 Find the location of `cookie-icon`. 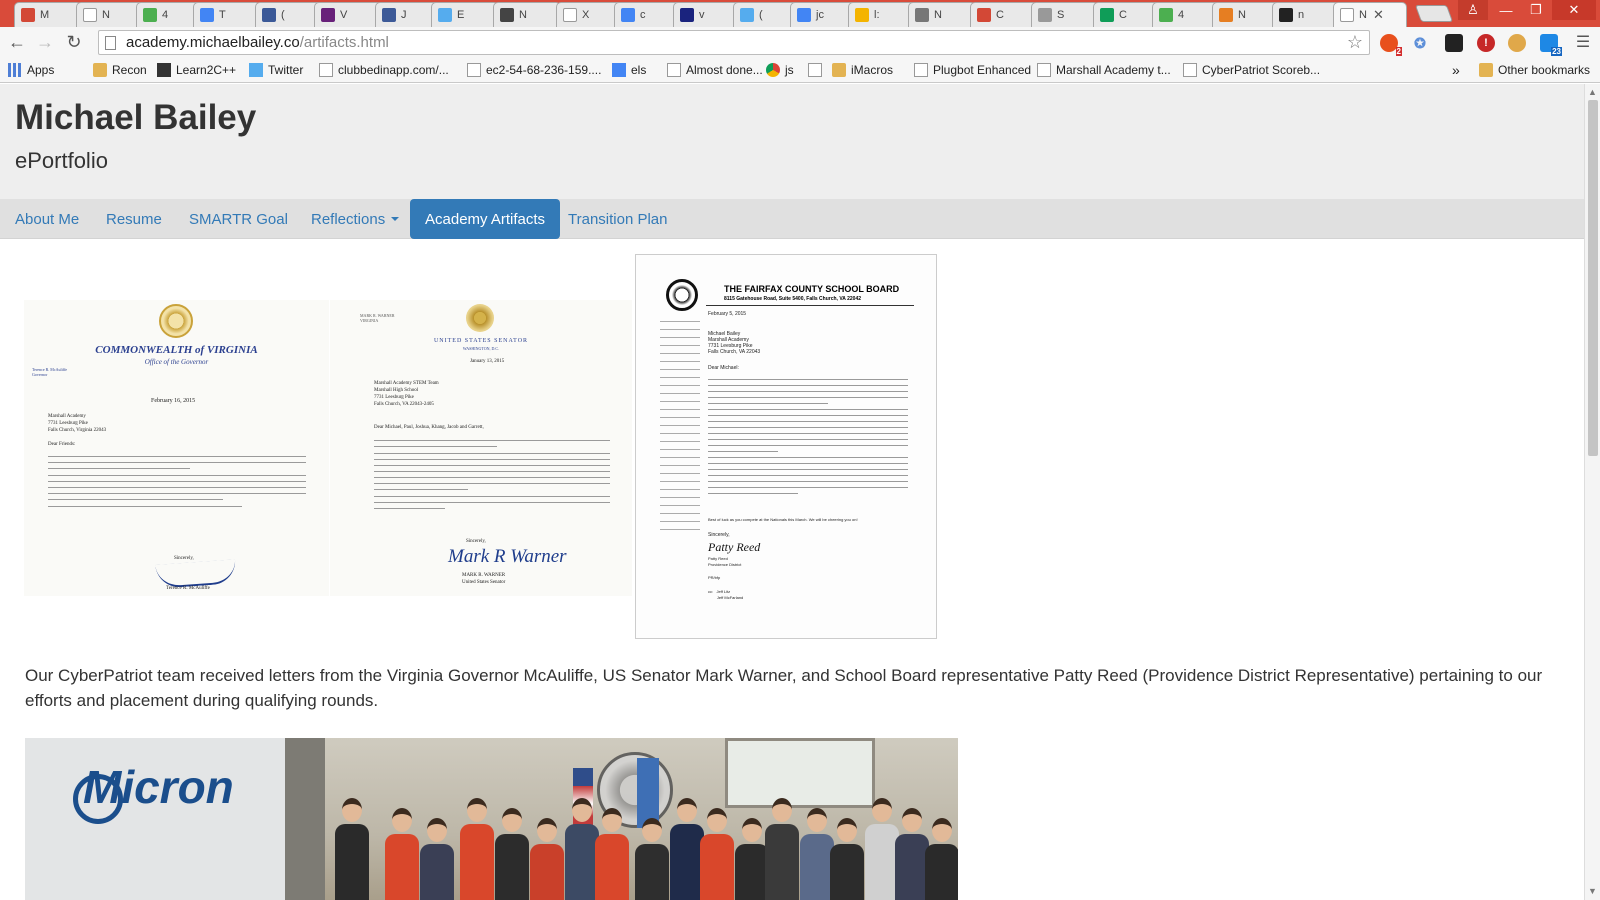

cookie-icon is located at coordinates (1517, 43).